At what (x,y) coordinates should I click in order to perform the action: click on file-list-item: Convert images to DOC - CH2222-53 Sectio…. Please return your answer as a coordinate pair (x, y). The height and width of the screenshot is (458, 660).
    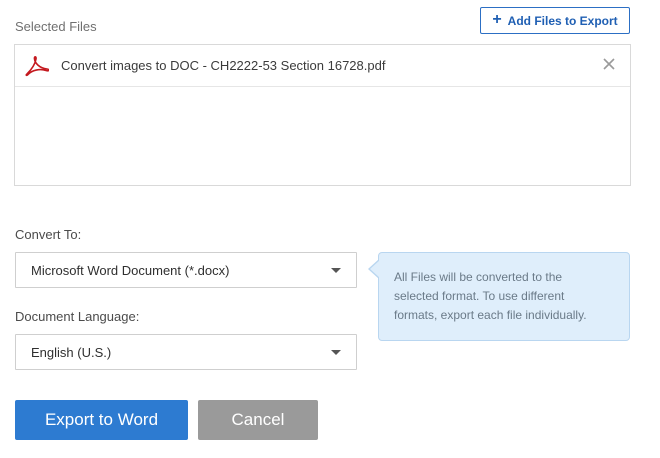
    Looking at the image, I should click on (322, 66).